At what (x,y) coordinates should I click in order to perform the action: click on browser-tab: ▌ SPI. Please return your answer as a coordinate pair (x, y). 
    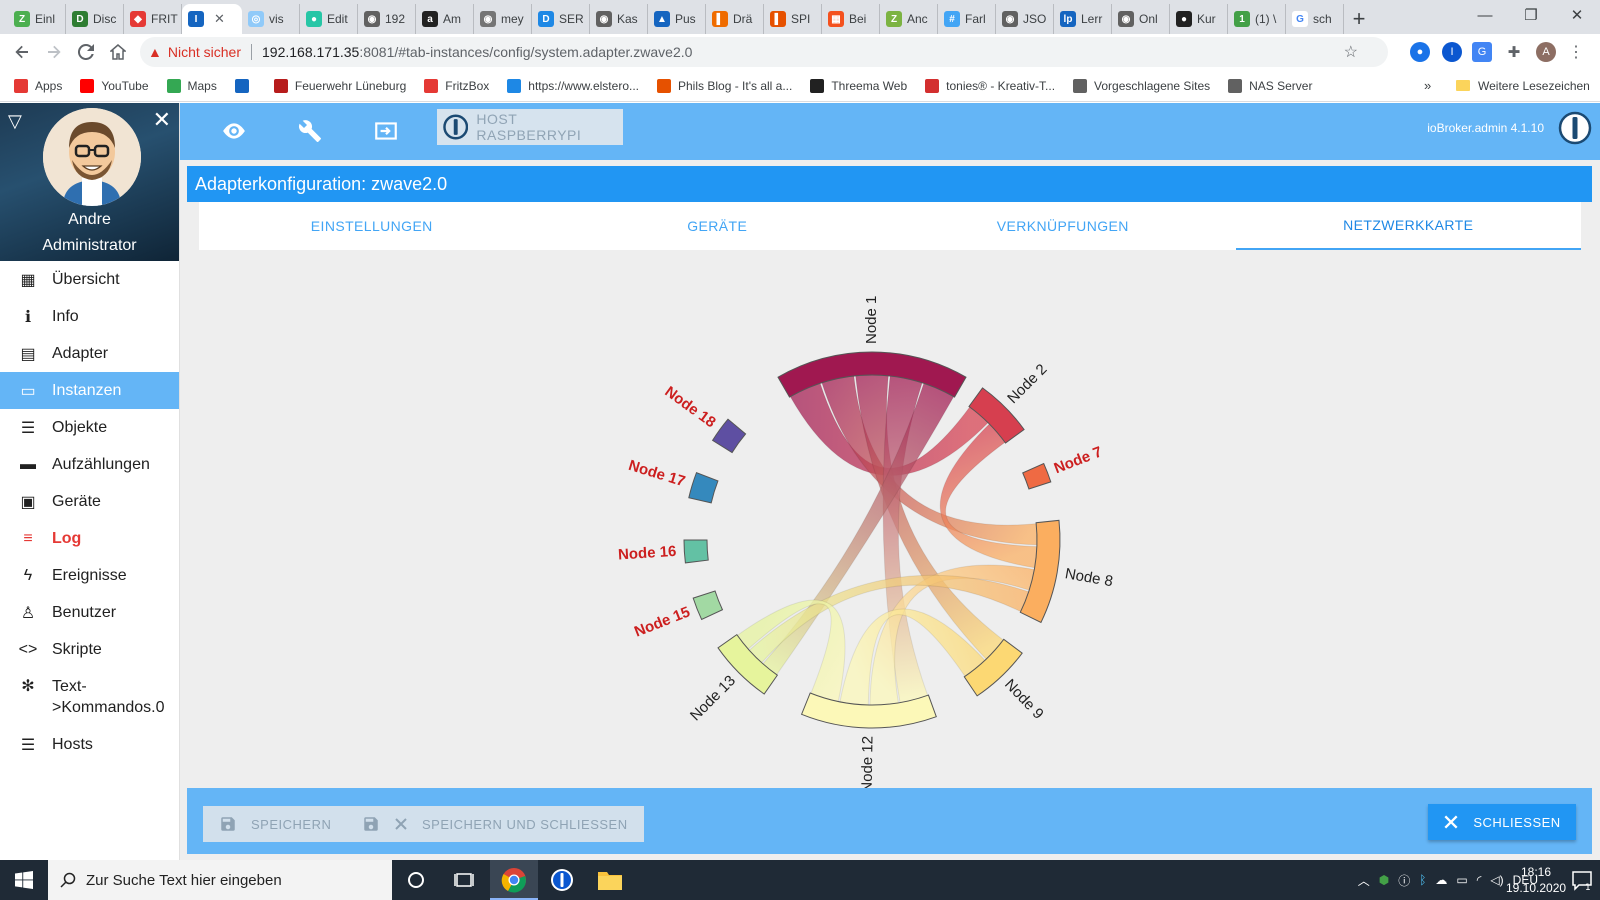
    Looking at the image, I should click on (793, 19).